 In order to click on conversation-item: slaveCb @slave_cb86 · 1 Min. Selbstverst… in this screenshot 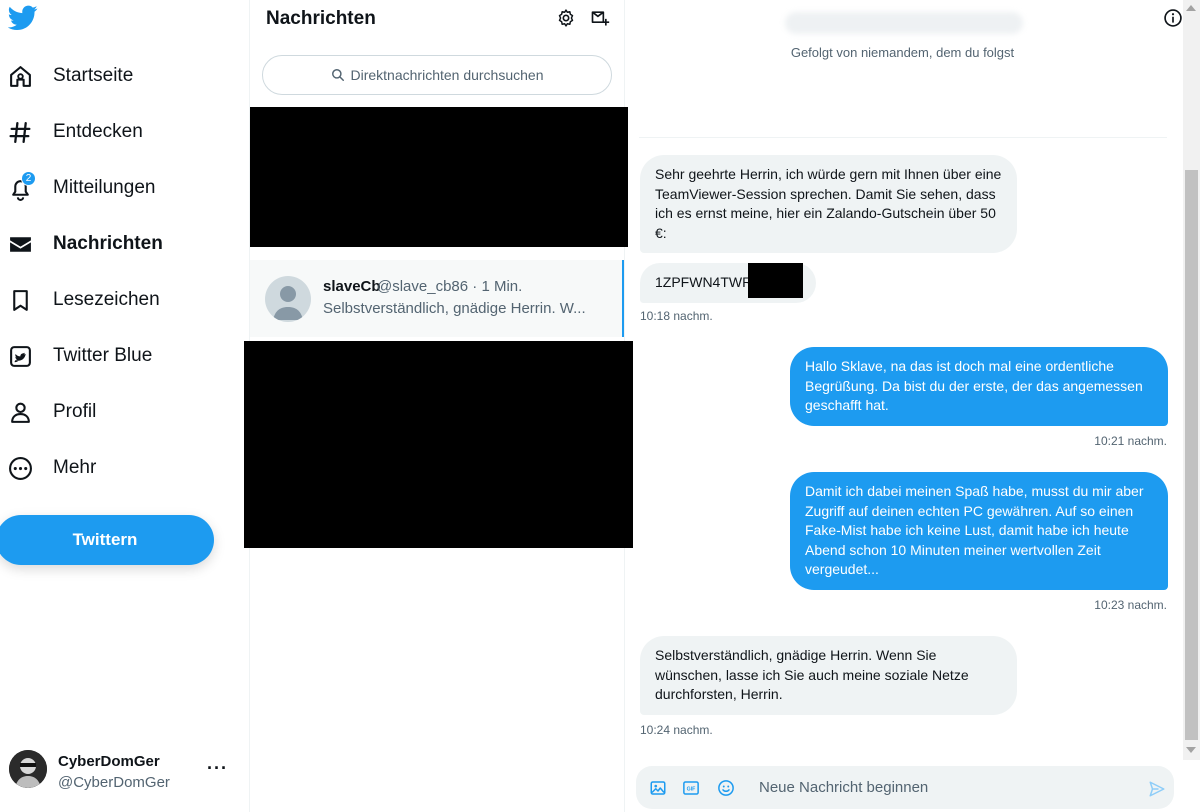, I will do `click(437, 298)`.